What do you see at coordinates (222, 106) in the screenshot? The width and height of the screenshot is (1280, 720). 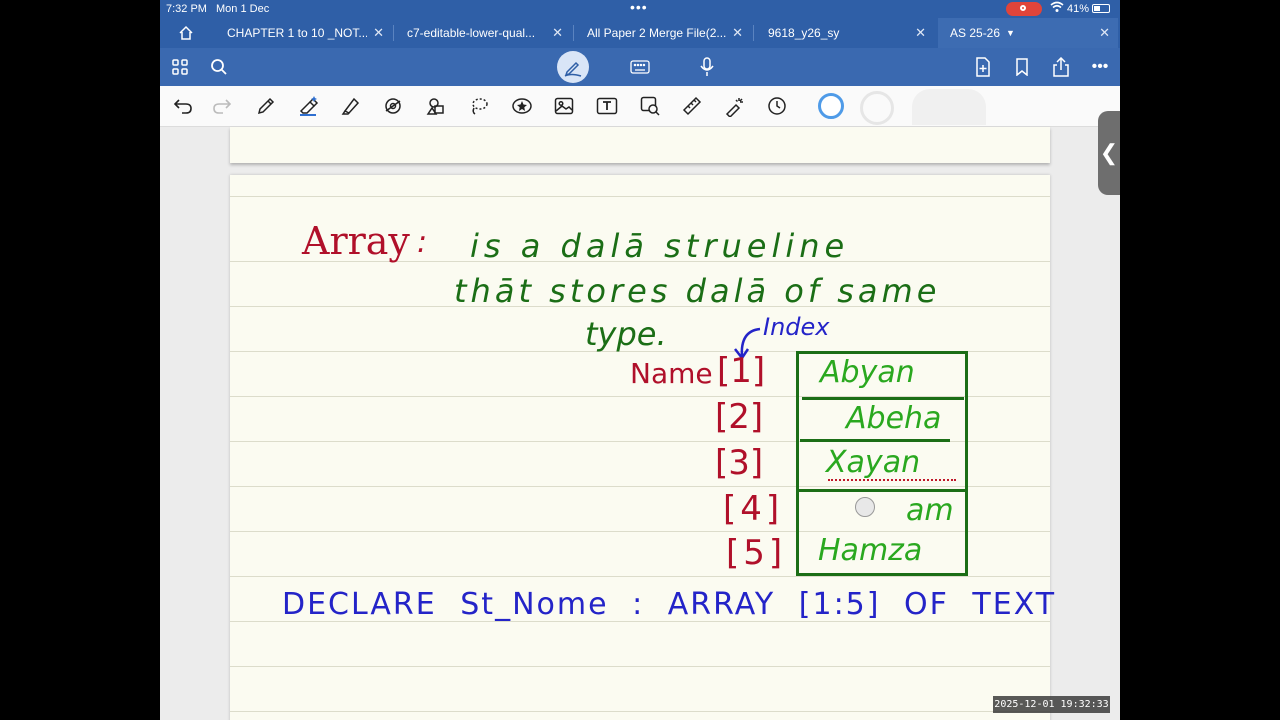 I see `redo-icon` at bounding box center [222, 106].